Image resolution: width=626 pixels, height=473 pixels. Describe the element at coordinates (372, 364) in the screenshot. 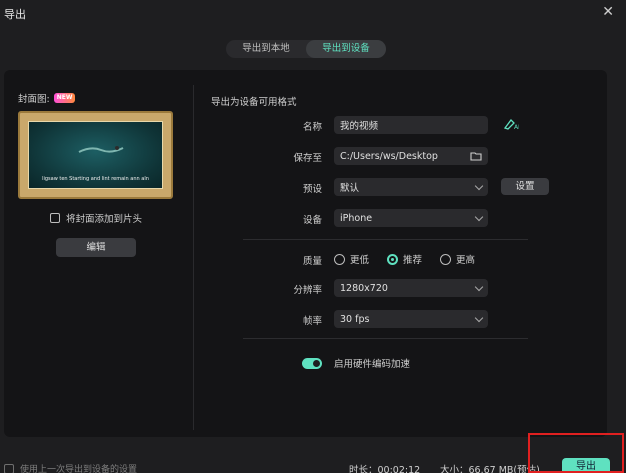

I see `hw-accel-label: 启用硬件编码加速` at that location.